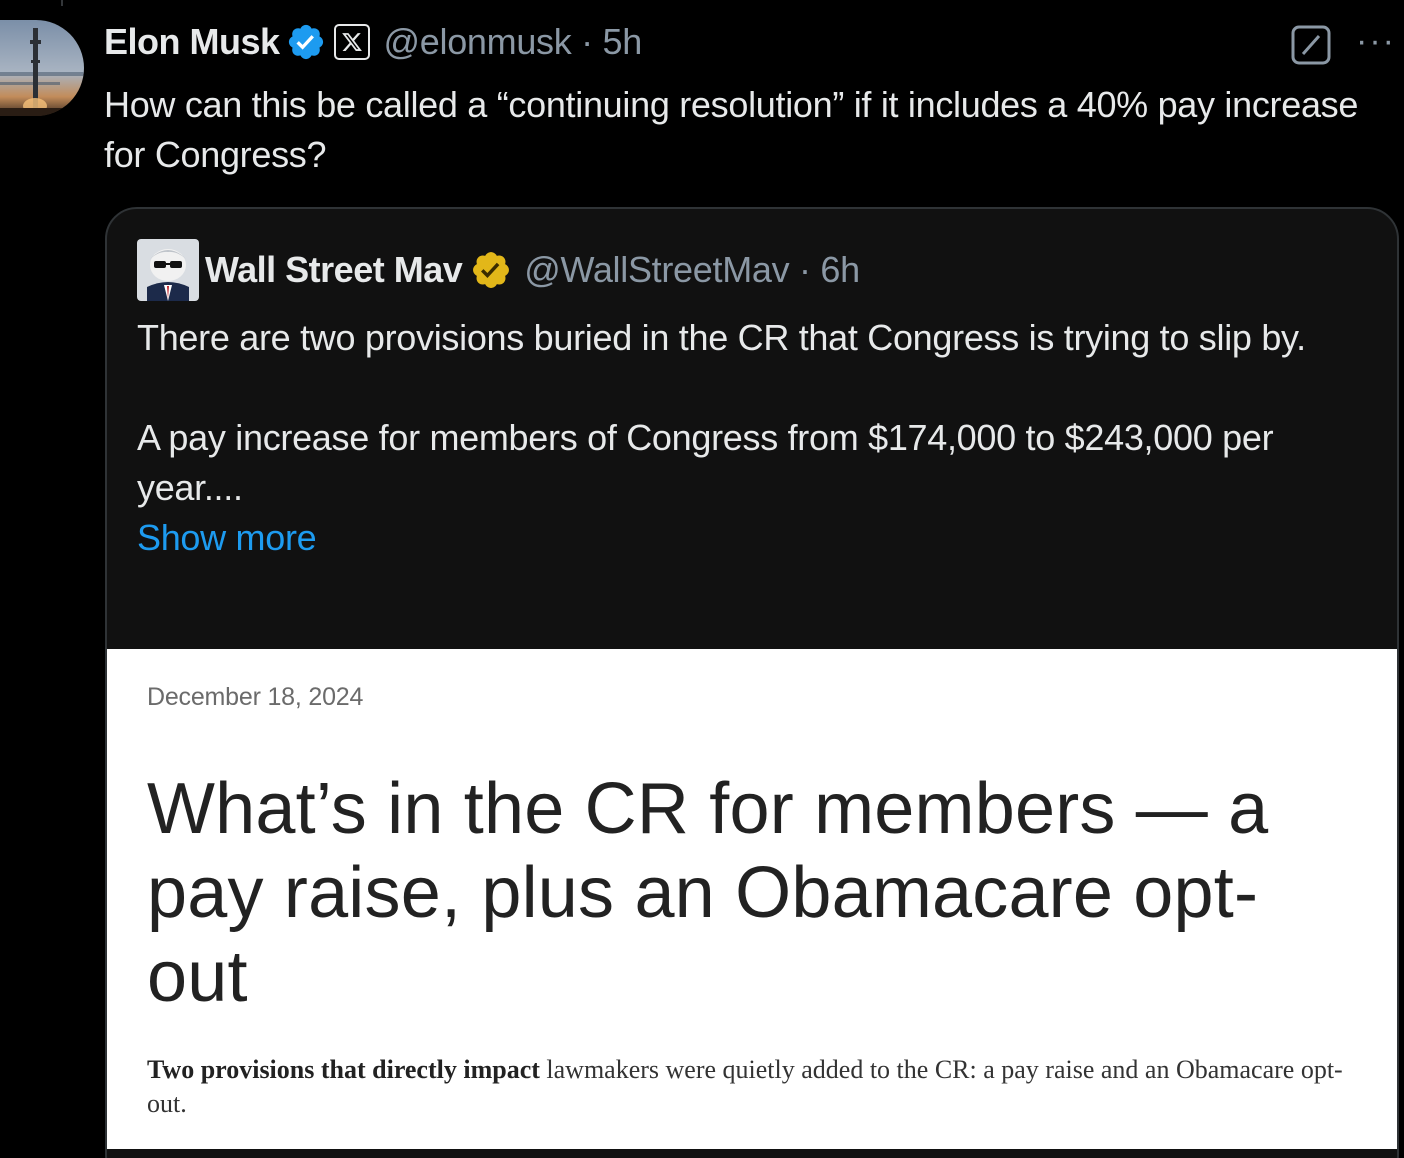 This screenshot has width=1404, height=1158. What do you see at coordinates (62, 3) in the screenshot?
I see `thread-connector-line` at bounding box center [62, 3].